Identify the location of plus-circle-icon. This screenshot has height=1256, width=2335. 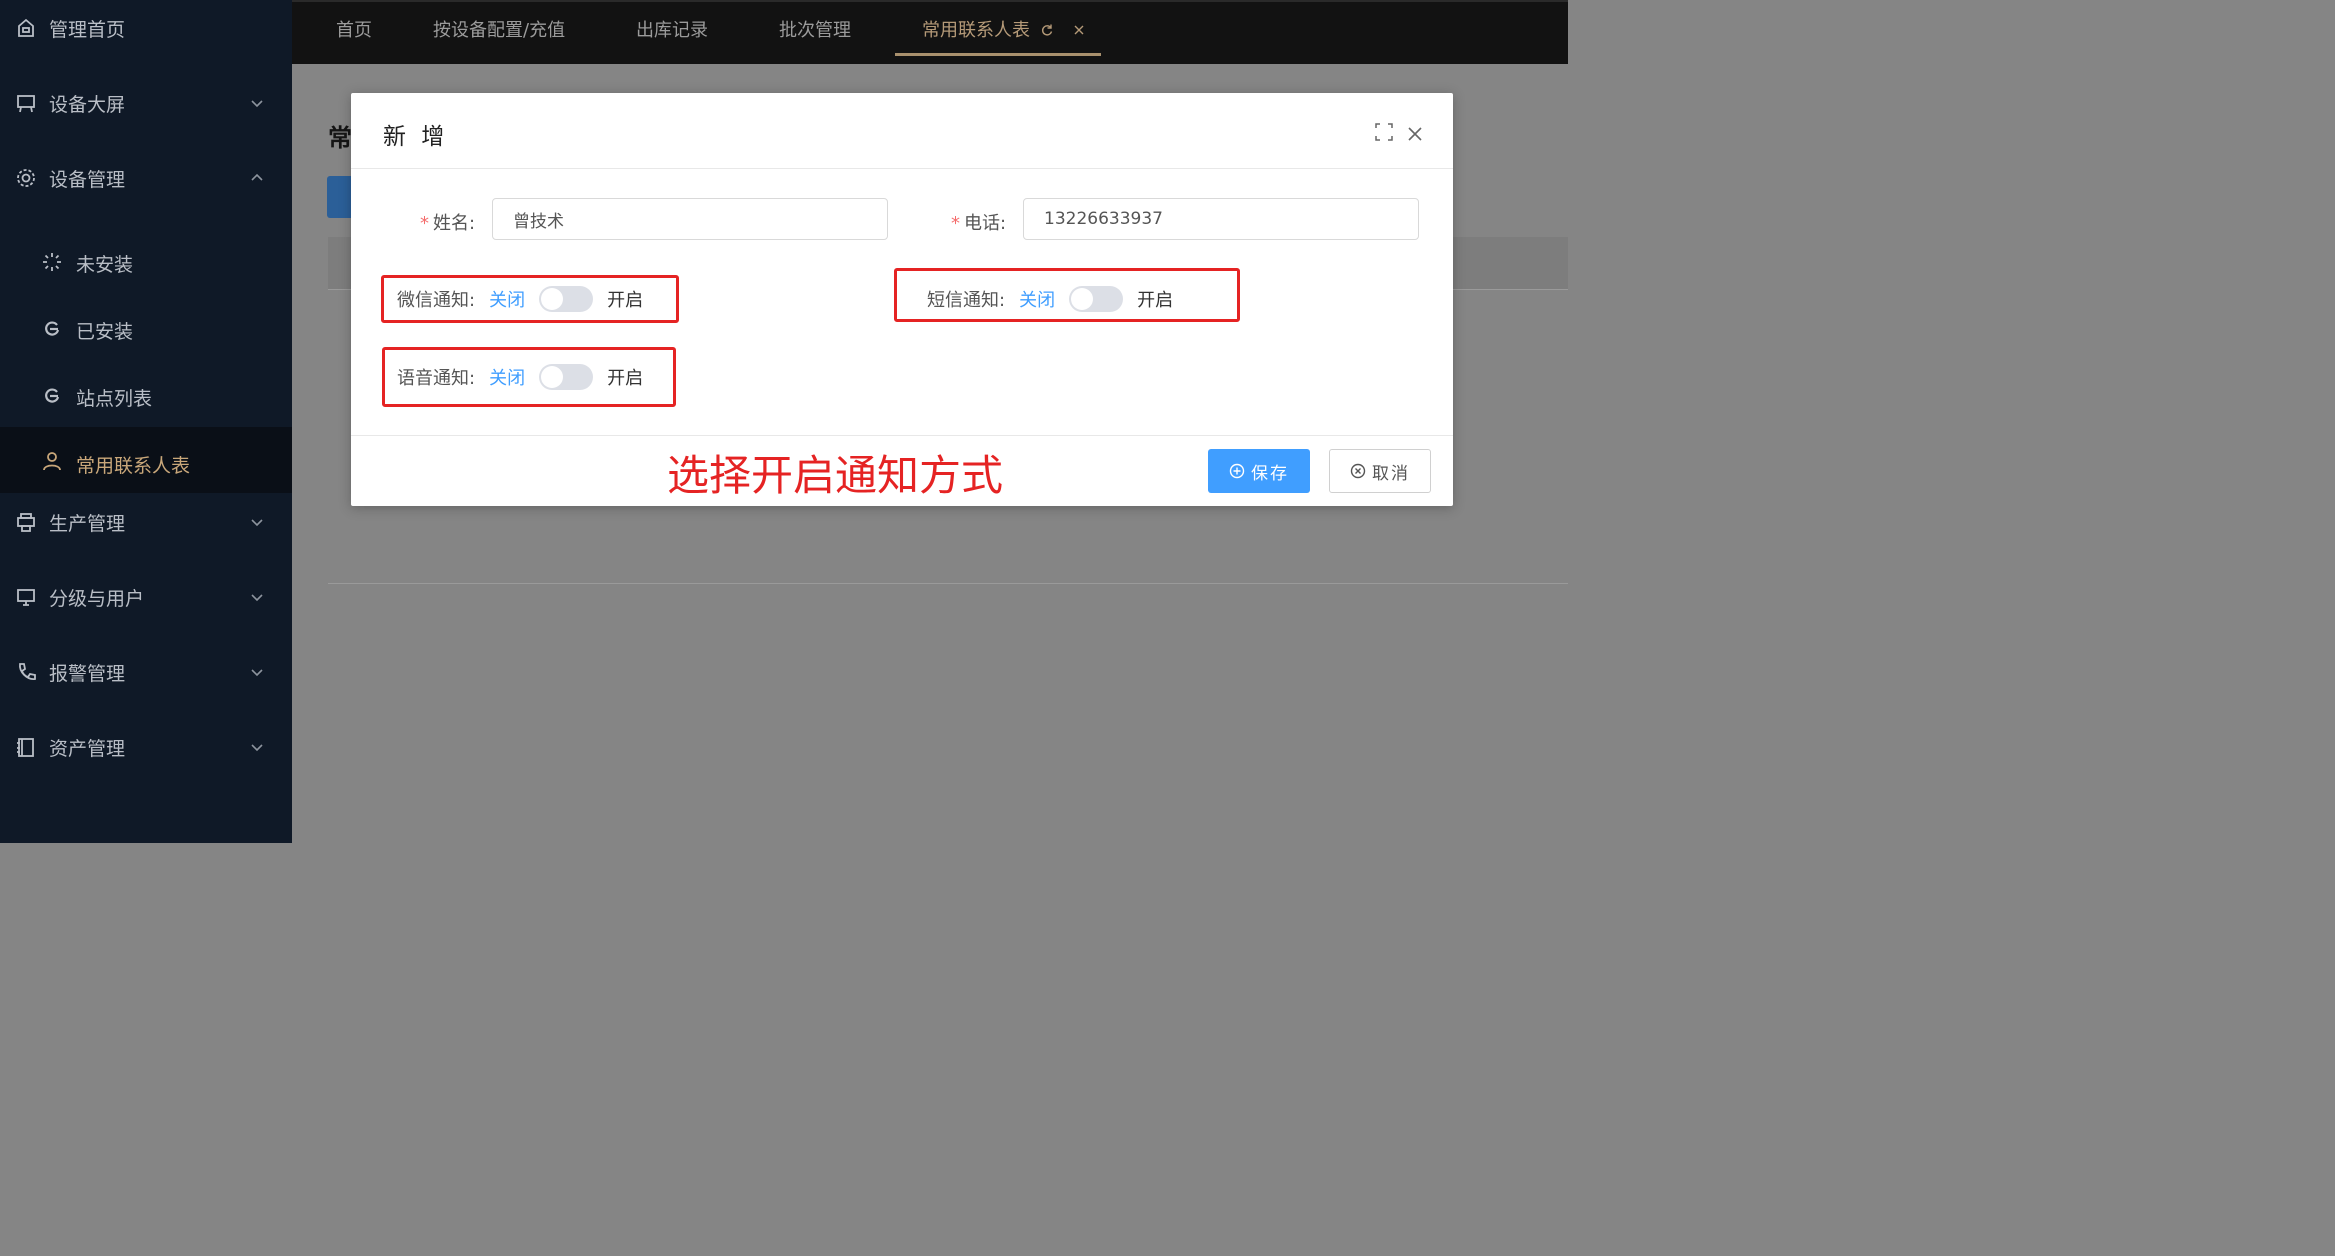
(1237, 471).